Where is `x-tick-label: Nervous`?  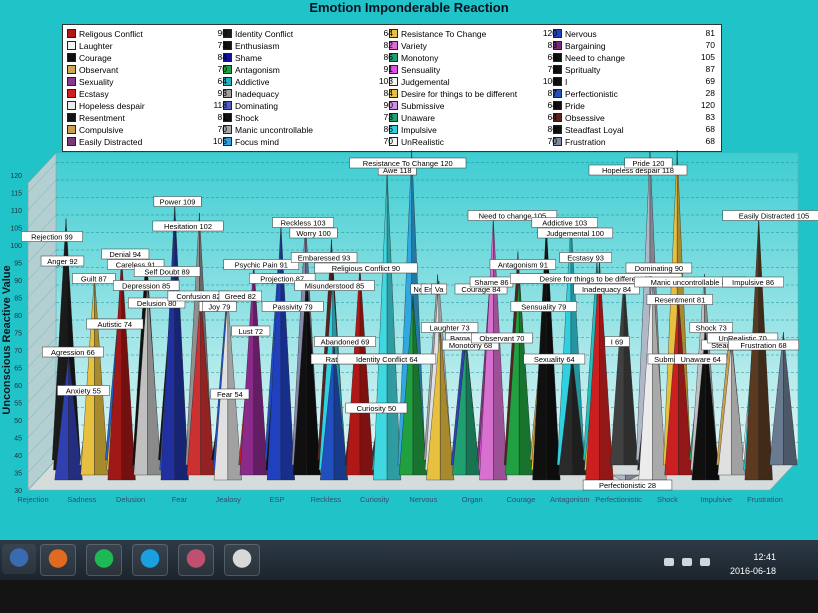 x-tick-label: Nervous is located at coordinates (423, 499).